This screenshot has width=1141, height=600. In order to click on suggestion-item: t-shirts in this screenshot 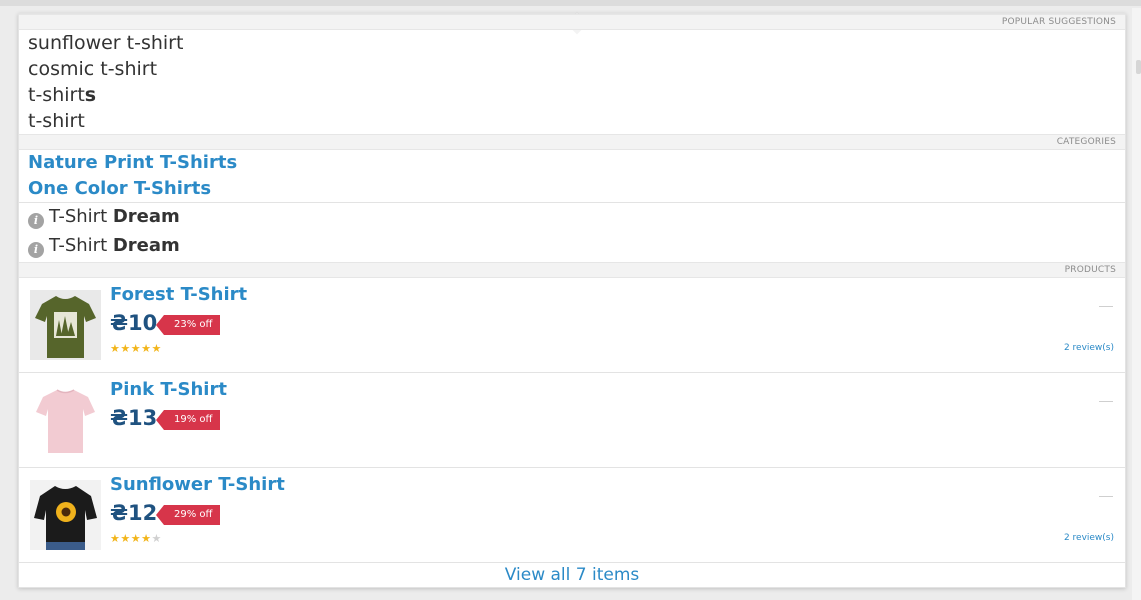, I will do `click(62, 95)`.